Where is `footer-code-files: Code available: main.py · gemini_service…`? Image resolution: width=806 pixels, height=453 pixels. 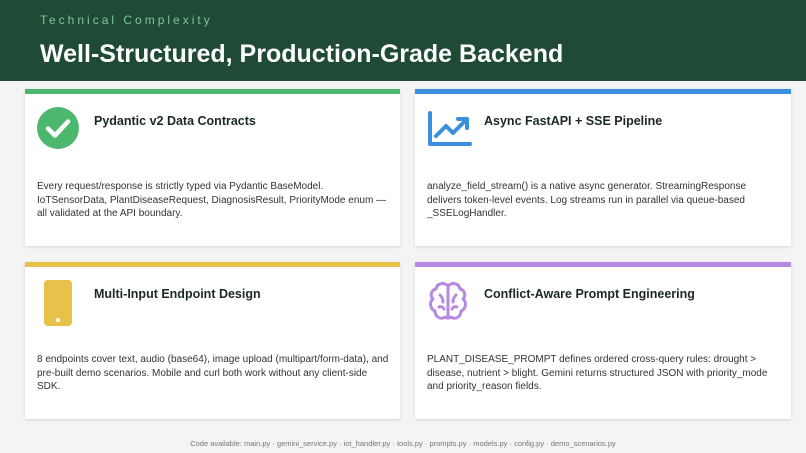 footer-code-files: Code available: main.py · gemini_service… is located at coordinates (403, 443).